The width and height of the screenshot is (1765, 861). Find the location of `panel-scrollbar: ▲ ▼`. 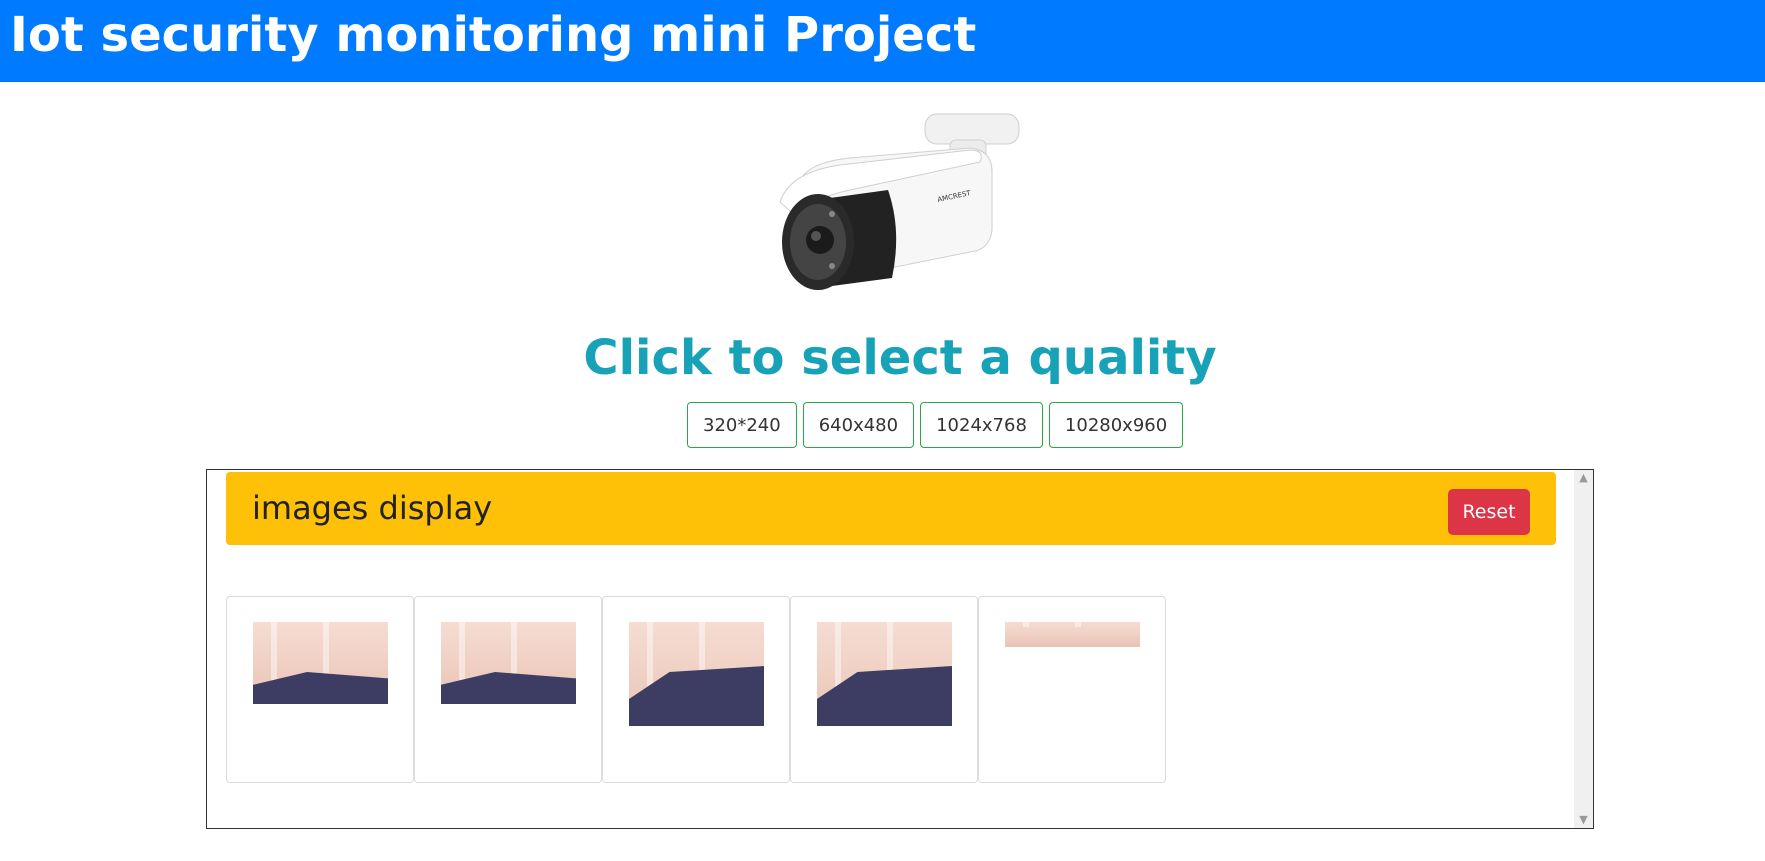

panel-scrollbar: ▲ ▼ is located at coordinates (1583, 649).